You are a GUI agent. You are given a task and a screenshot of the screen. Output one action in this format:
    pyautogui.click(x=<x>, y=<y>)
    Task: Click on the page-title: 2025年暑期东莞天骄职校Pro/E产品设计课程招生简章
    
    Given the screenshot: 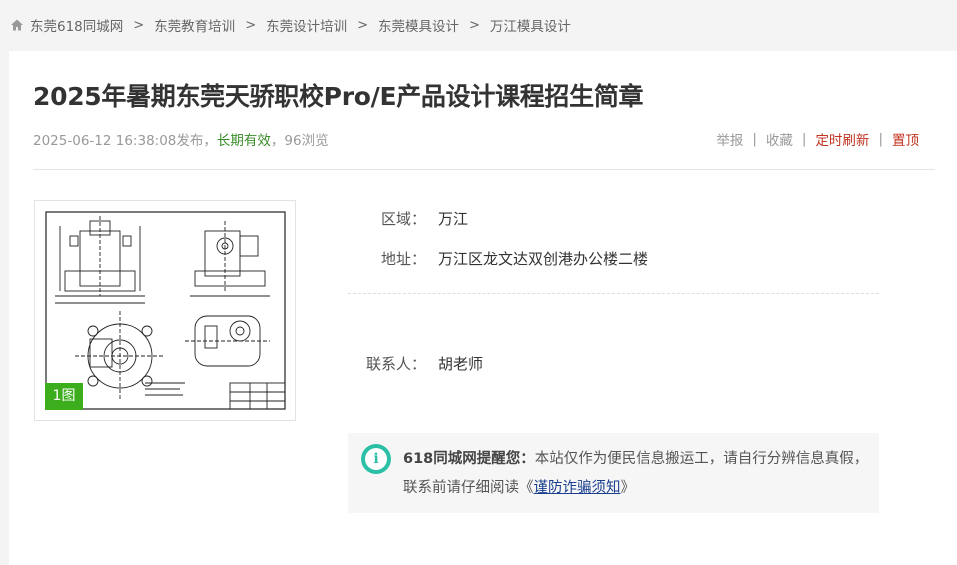 What is the action you would take?
    pyautogui.click(x=338, y=96)
    